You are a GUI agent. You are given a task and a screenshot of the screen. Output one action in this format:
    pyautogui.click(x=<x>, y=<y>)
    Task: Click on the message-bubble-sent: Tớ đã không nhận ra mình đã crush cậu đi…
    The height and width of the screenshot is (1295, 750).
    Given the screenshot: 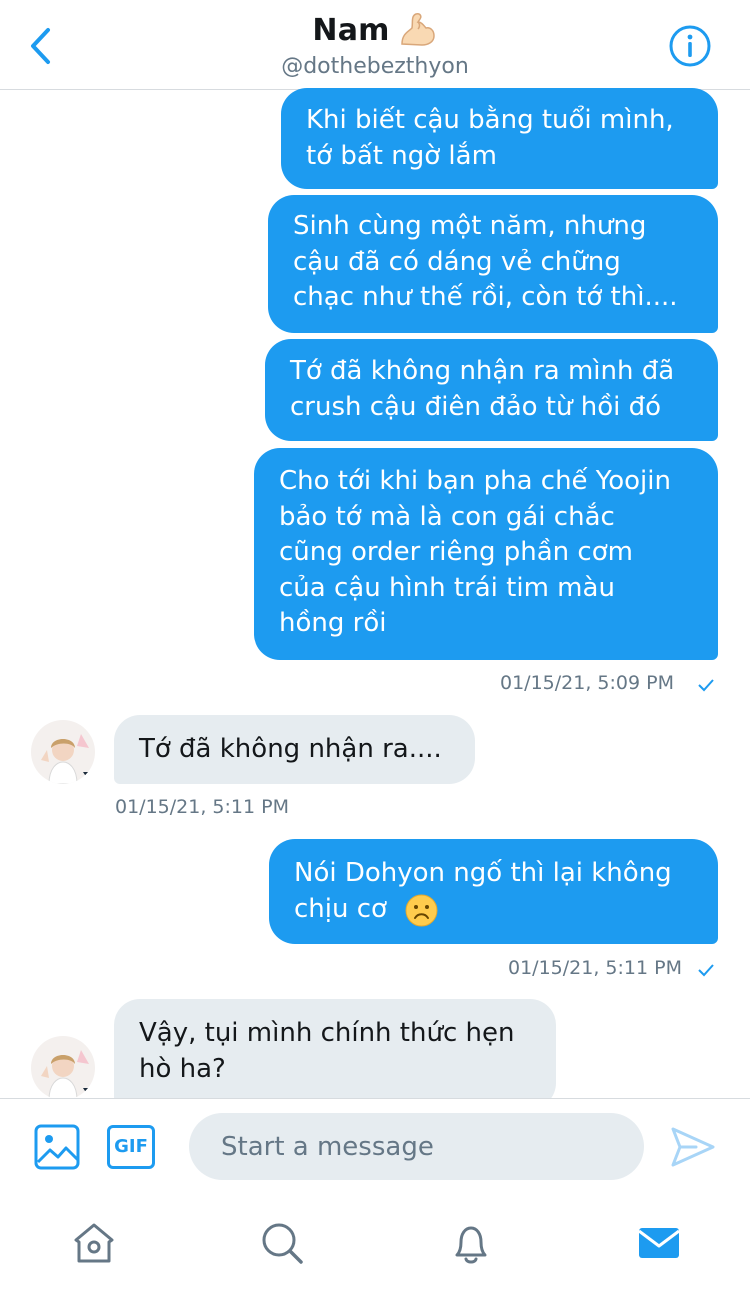 What is the action you would take?
    pyautogui.click(x=491, y=390)
    